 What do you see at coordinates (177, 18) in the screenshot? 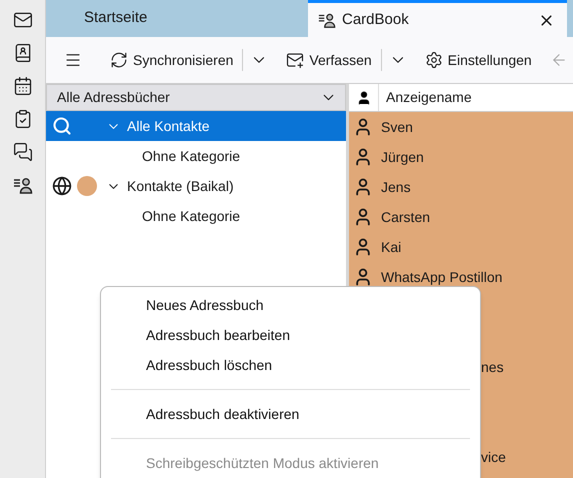
I see `tab: Startseite` at bounding box center [177, 18].